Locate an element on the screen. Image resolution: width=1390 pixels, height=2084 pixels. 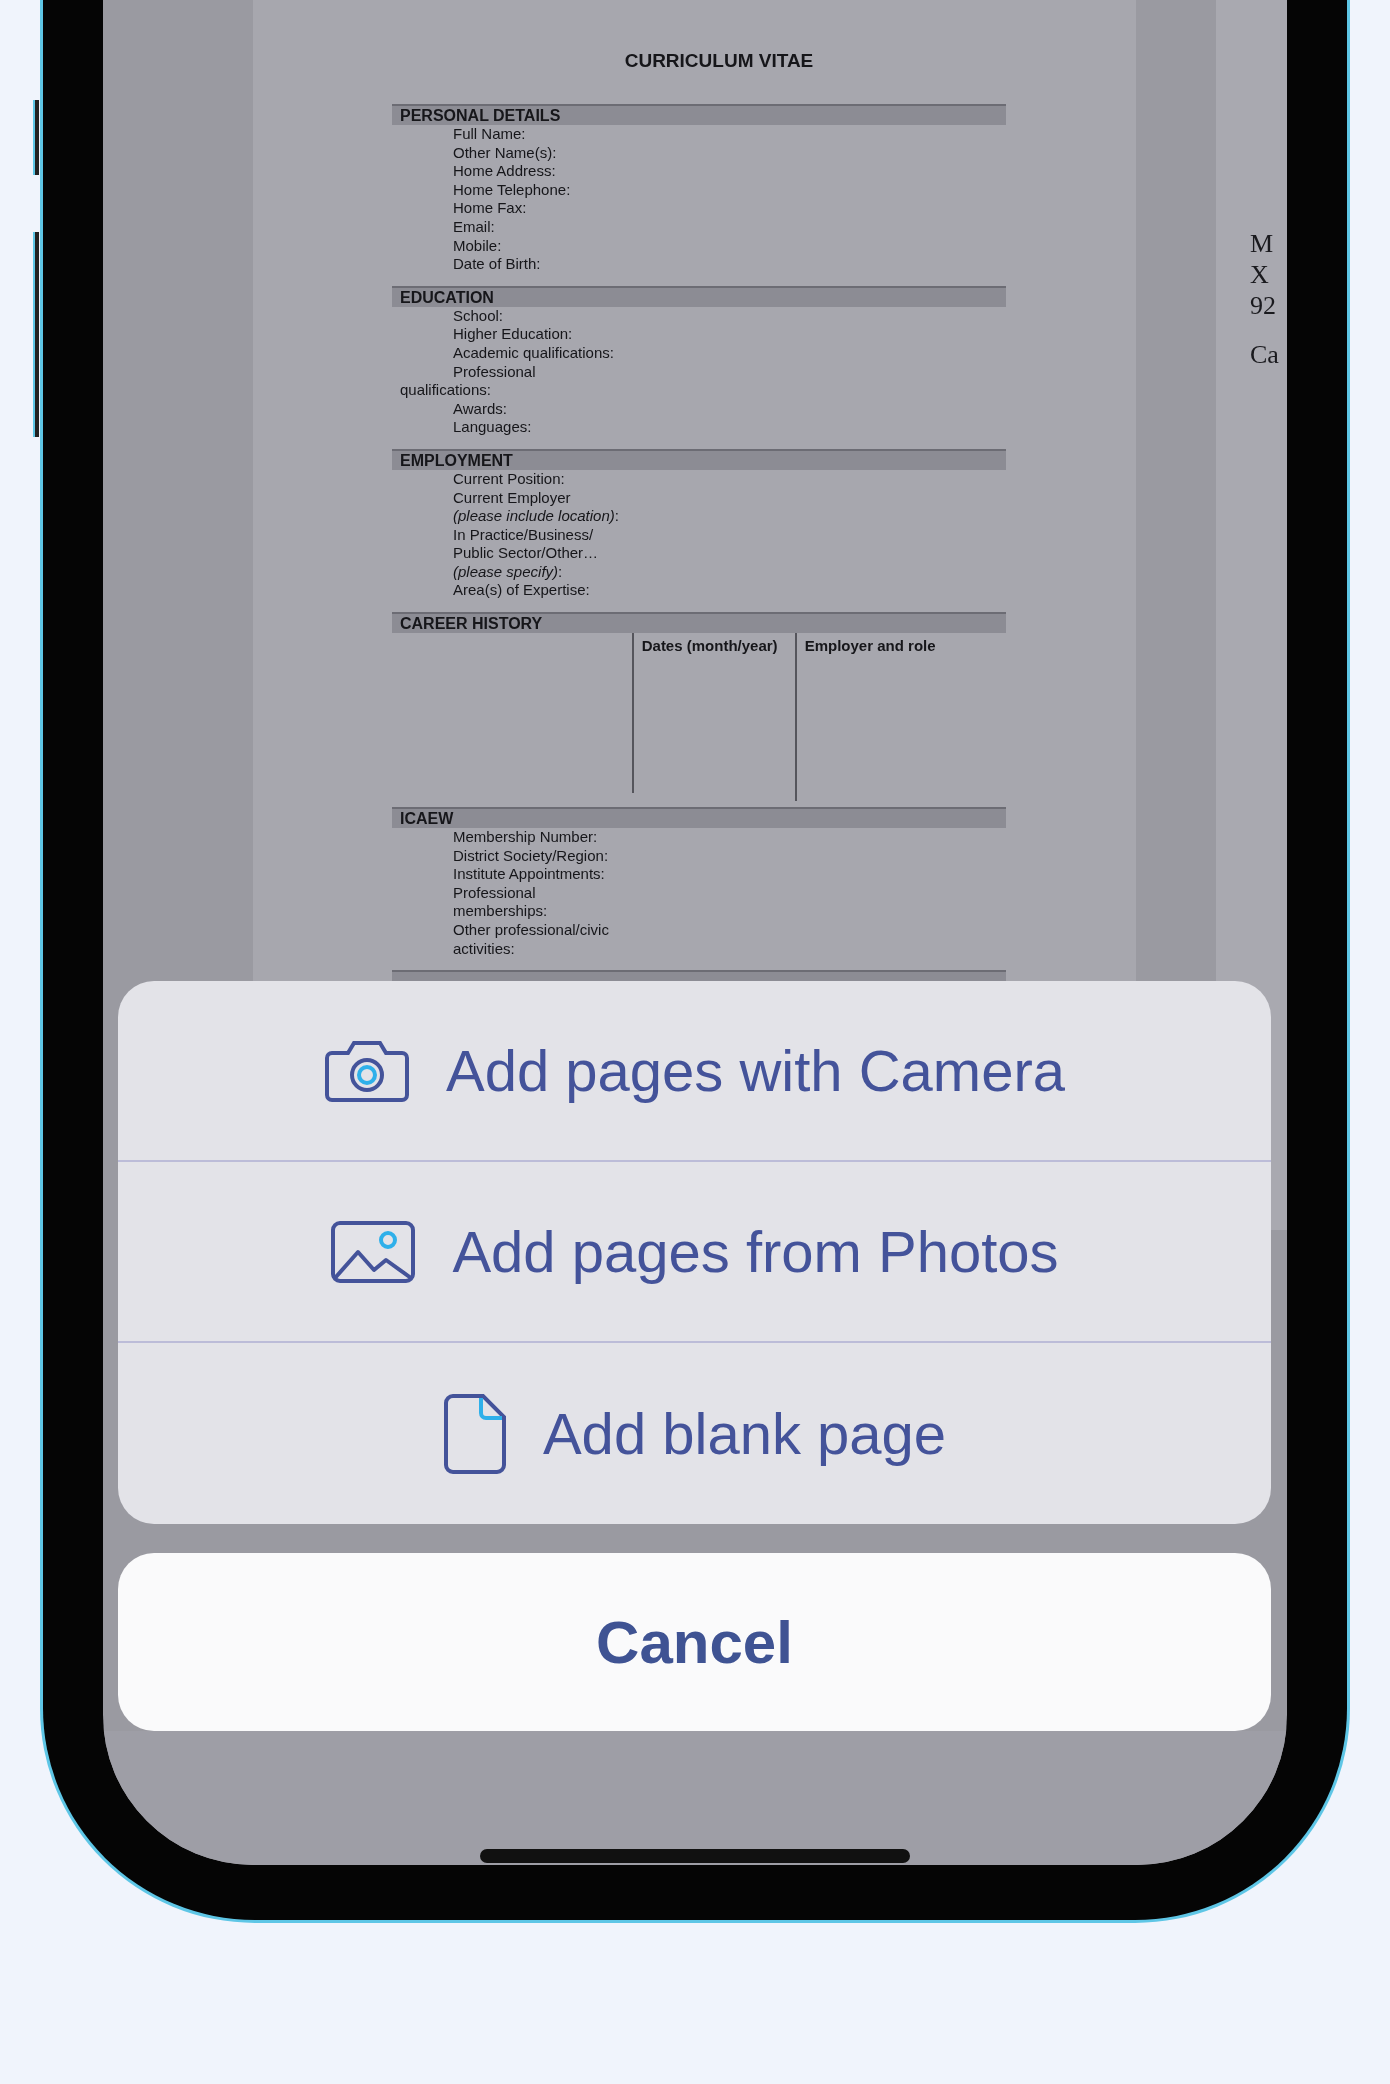
menu-option: Add pages with Camera is located at coordinates (694, 1071).